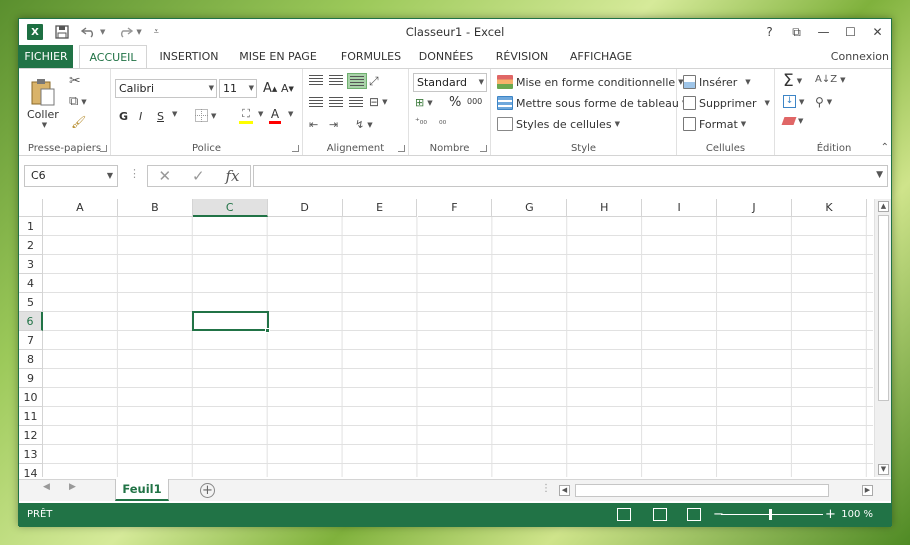  I want to click on align-right-button, so click(356, 102).